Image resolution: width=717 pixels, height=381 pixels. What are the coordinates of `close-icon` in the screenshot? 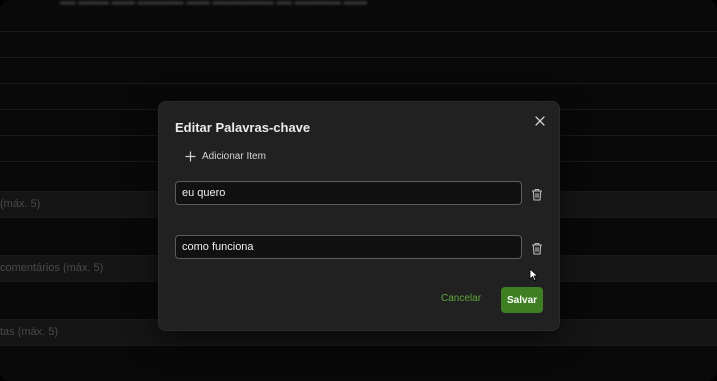 It's located at (540, 121).